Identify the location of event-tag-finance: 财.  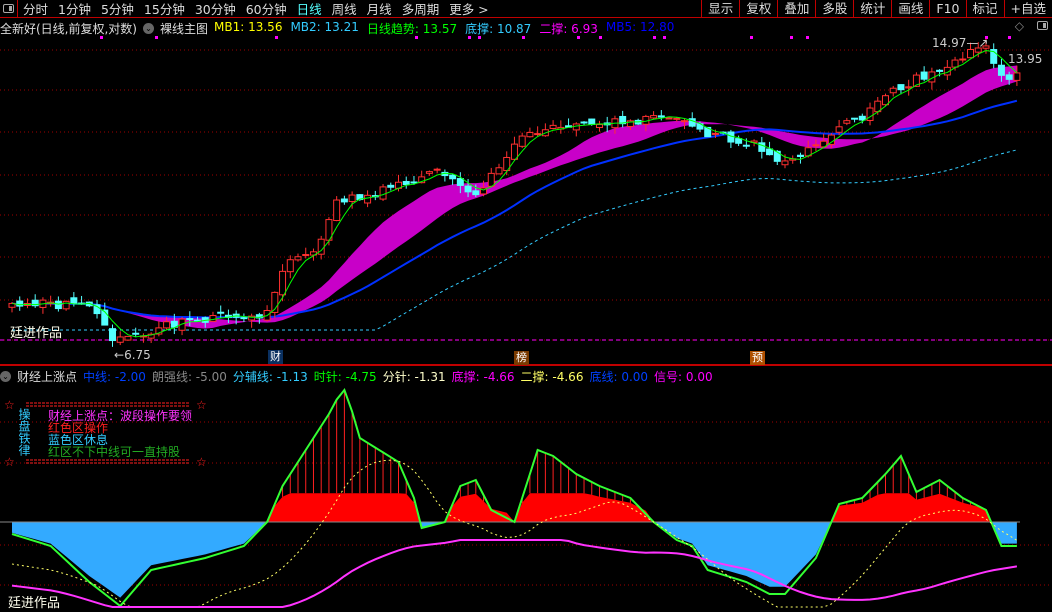
(275, 357).